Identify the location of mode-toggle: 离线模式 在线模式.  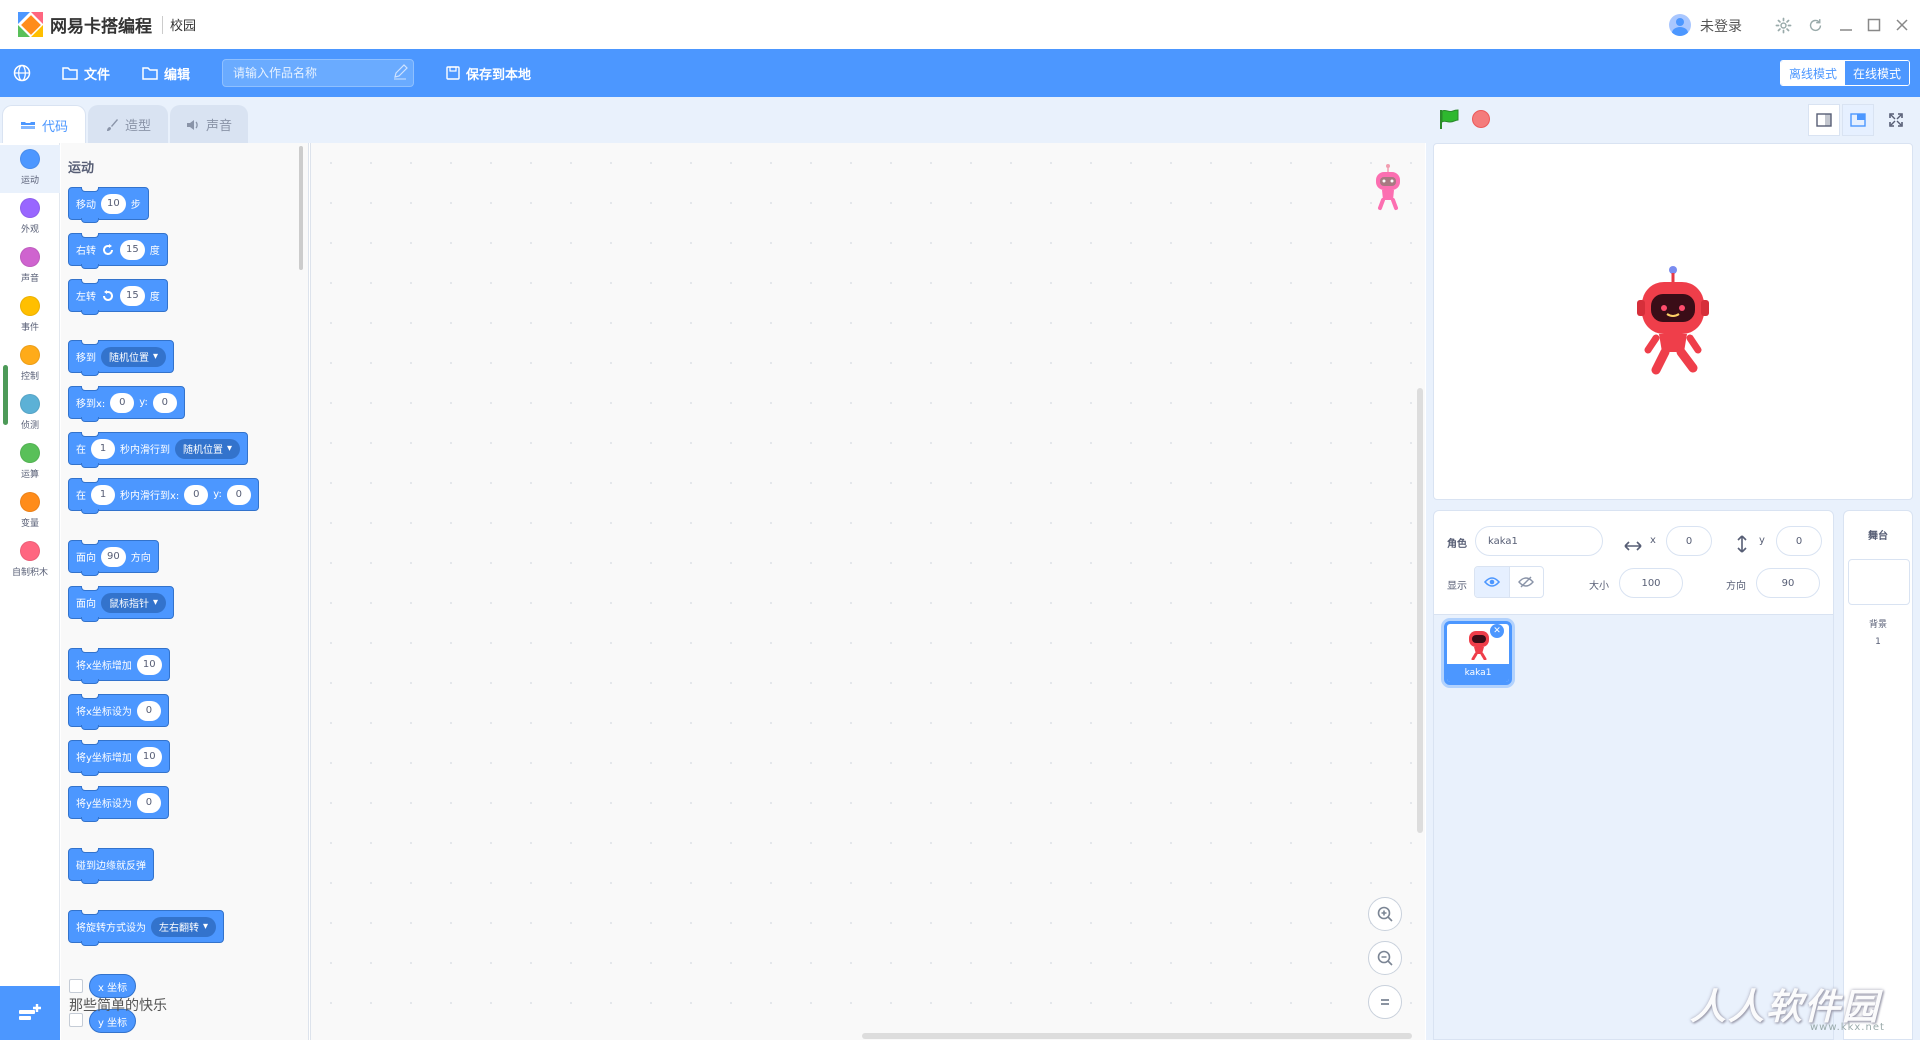
(1845, 73).